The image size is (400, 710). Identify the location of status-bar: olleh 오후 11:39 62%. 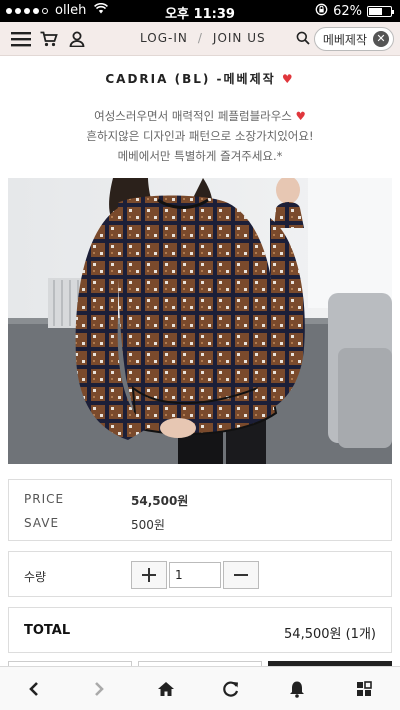
(200, 11).